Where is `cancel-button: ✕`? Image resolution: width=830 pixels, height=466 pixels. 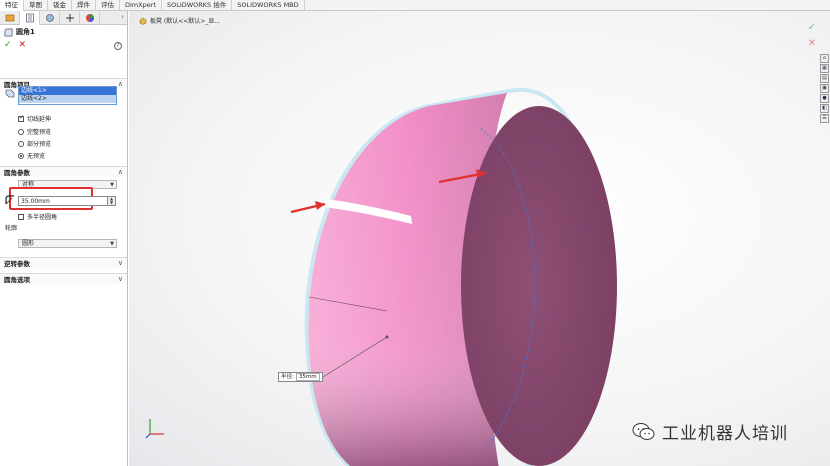 cancel-button: ✕ is located at coordinates (23, 45).